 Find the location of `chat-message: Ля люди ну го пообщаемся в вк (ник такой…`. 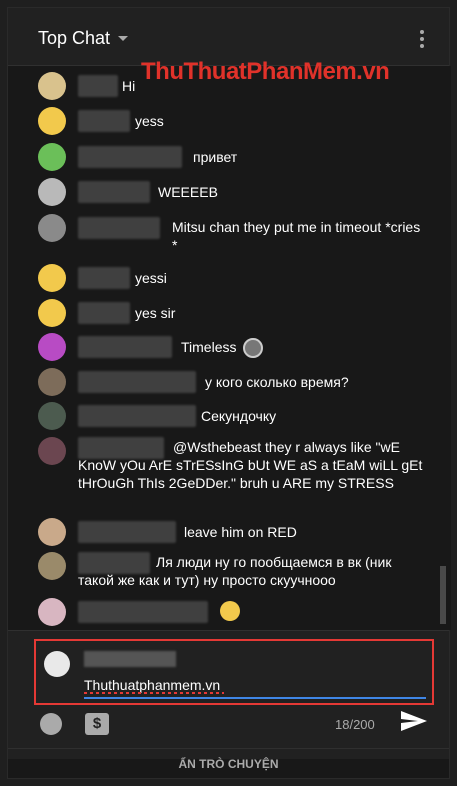

chat-message: Ля люди ну го пообщаемся в вк (ник такой… is located at coordinates (233, 574).